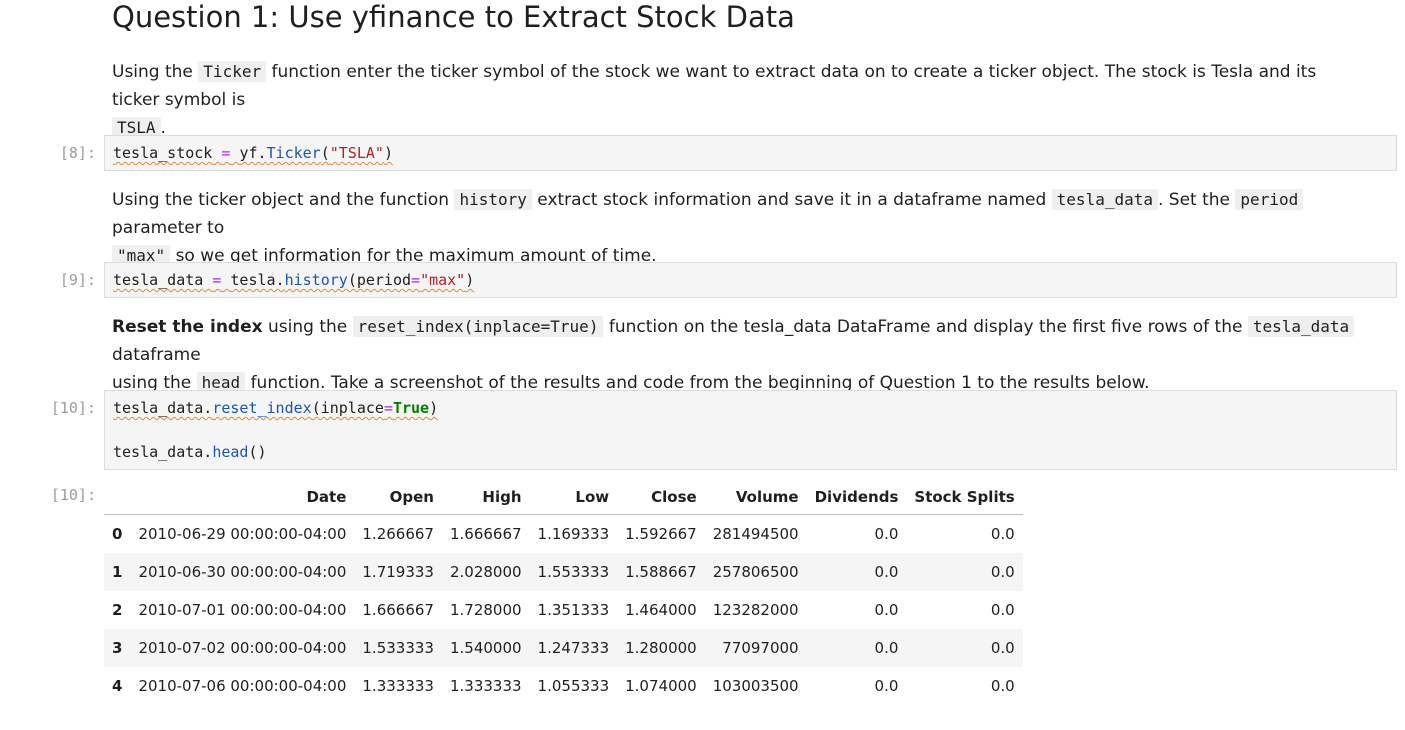 This screenshot has width=1405, height=730. What do you see at coordinates (755, 497) in the screenshot?
I see `column-header: Volume` at bounding box center [755, 497].